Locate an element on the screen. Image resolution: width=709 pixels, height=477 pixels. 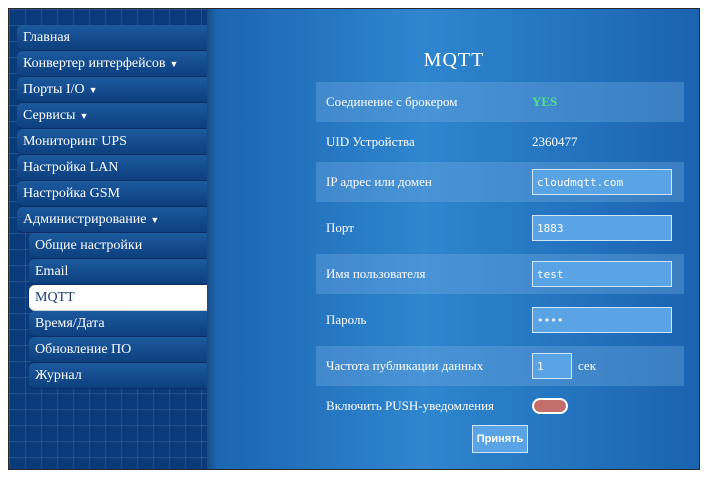
sidebar-subitem-email: Email is located at coordinates (118, 272).